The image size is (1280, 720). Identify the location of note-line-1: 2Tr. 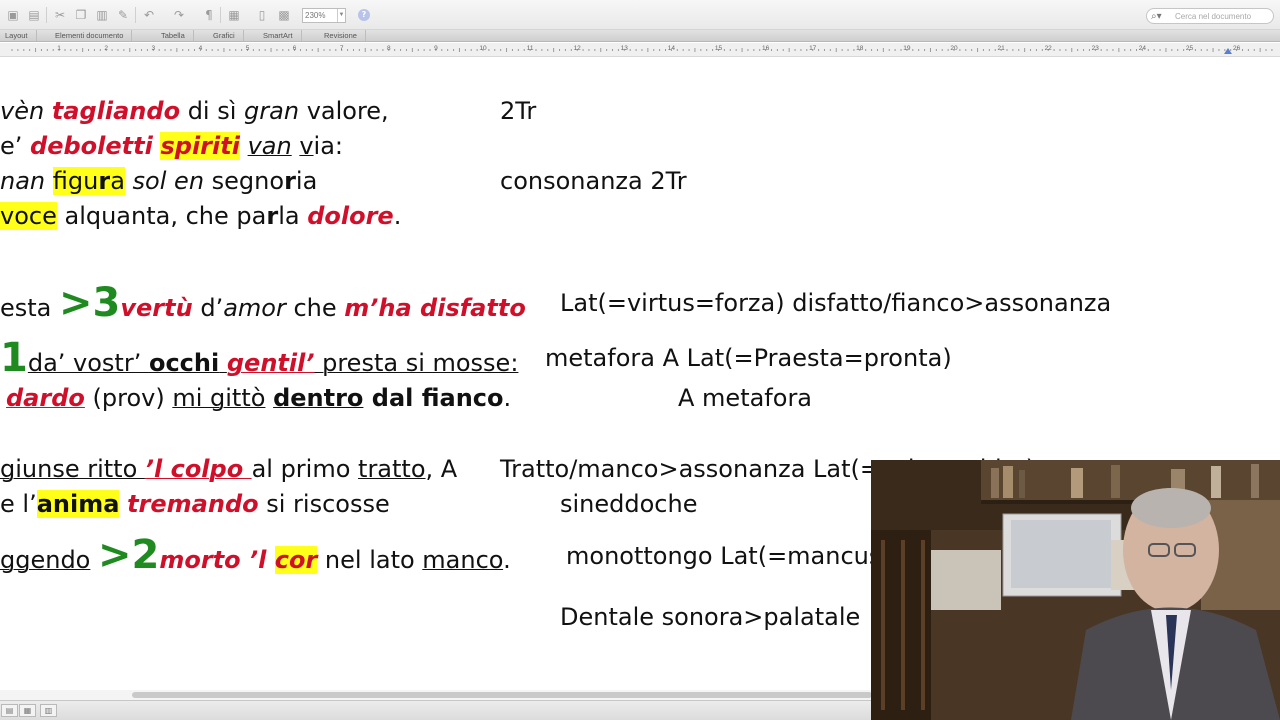
(518, 111).